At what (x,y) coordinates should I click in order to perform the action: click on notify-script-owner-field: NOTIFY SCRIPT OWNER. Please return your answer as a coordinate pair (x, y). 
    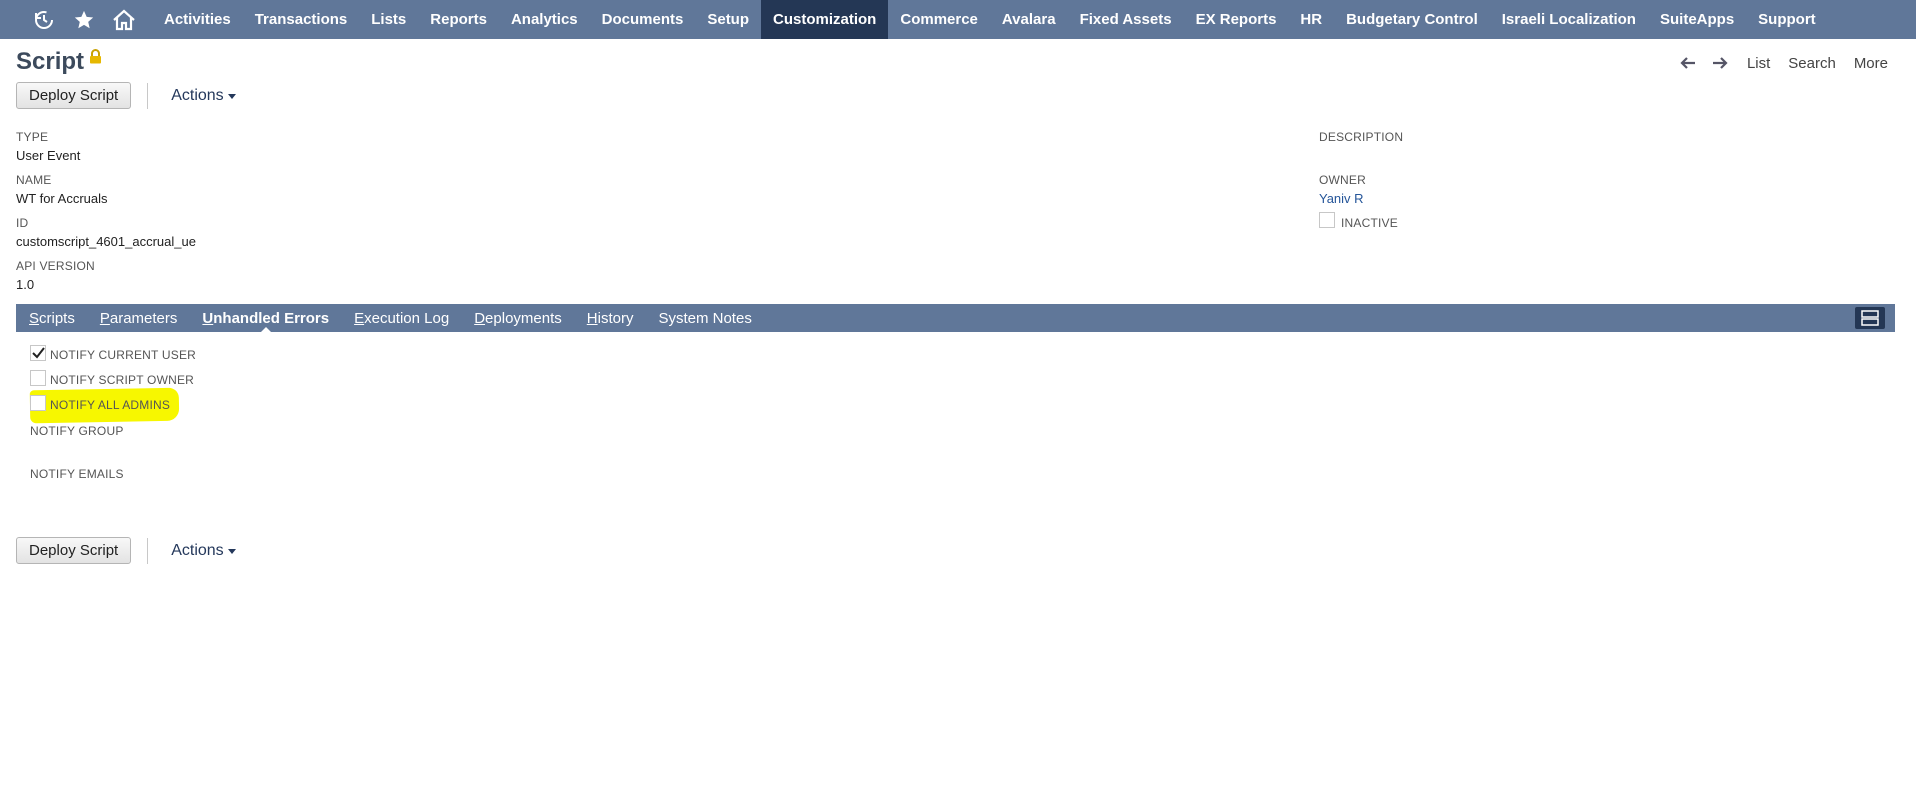
    Looking at the image, I should click on (112, 377).